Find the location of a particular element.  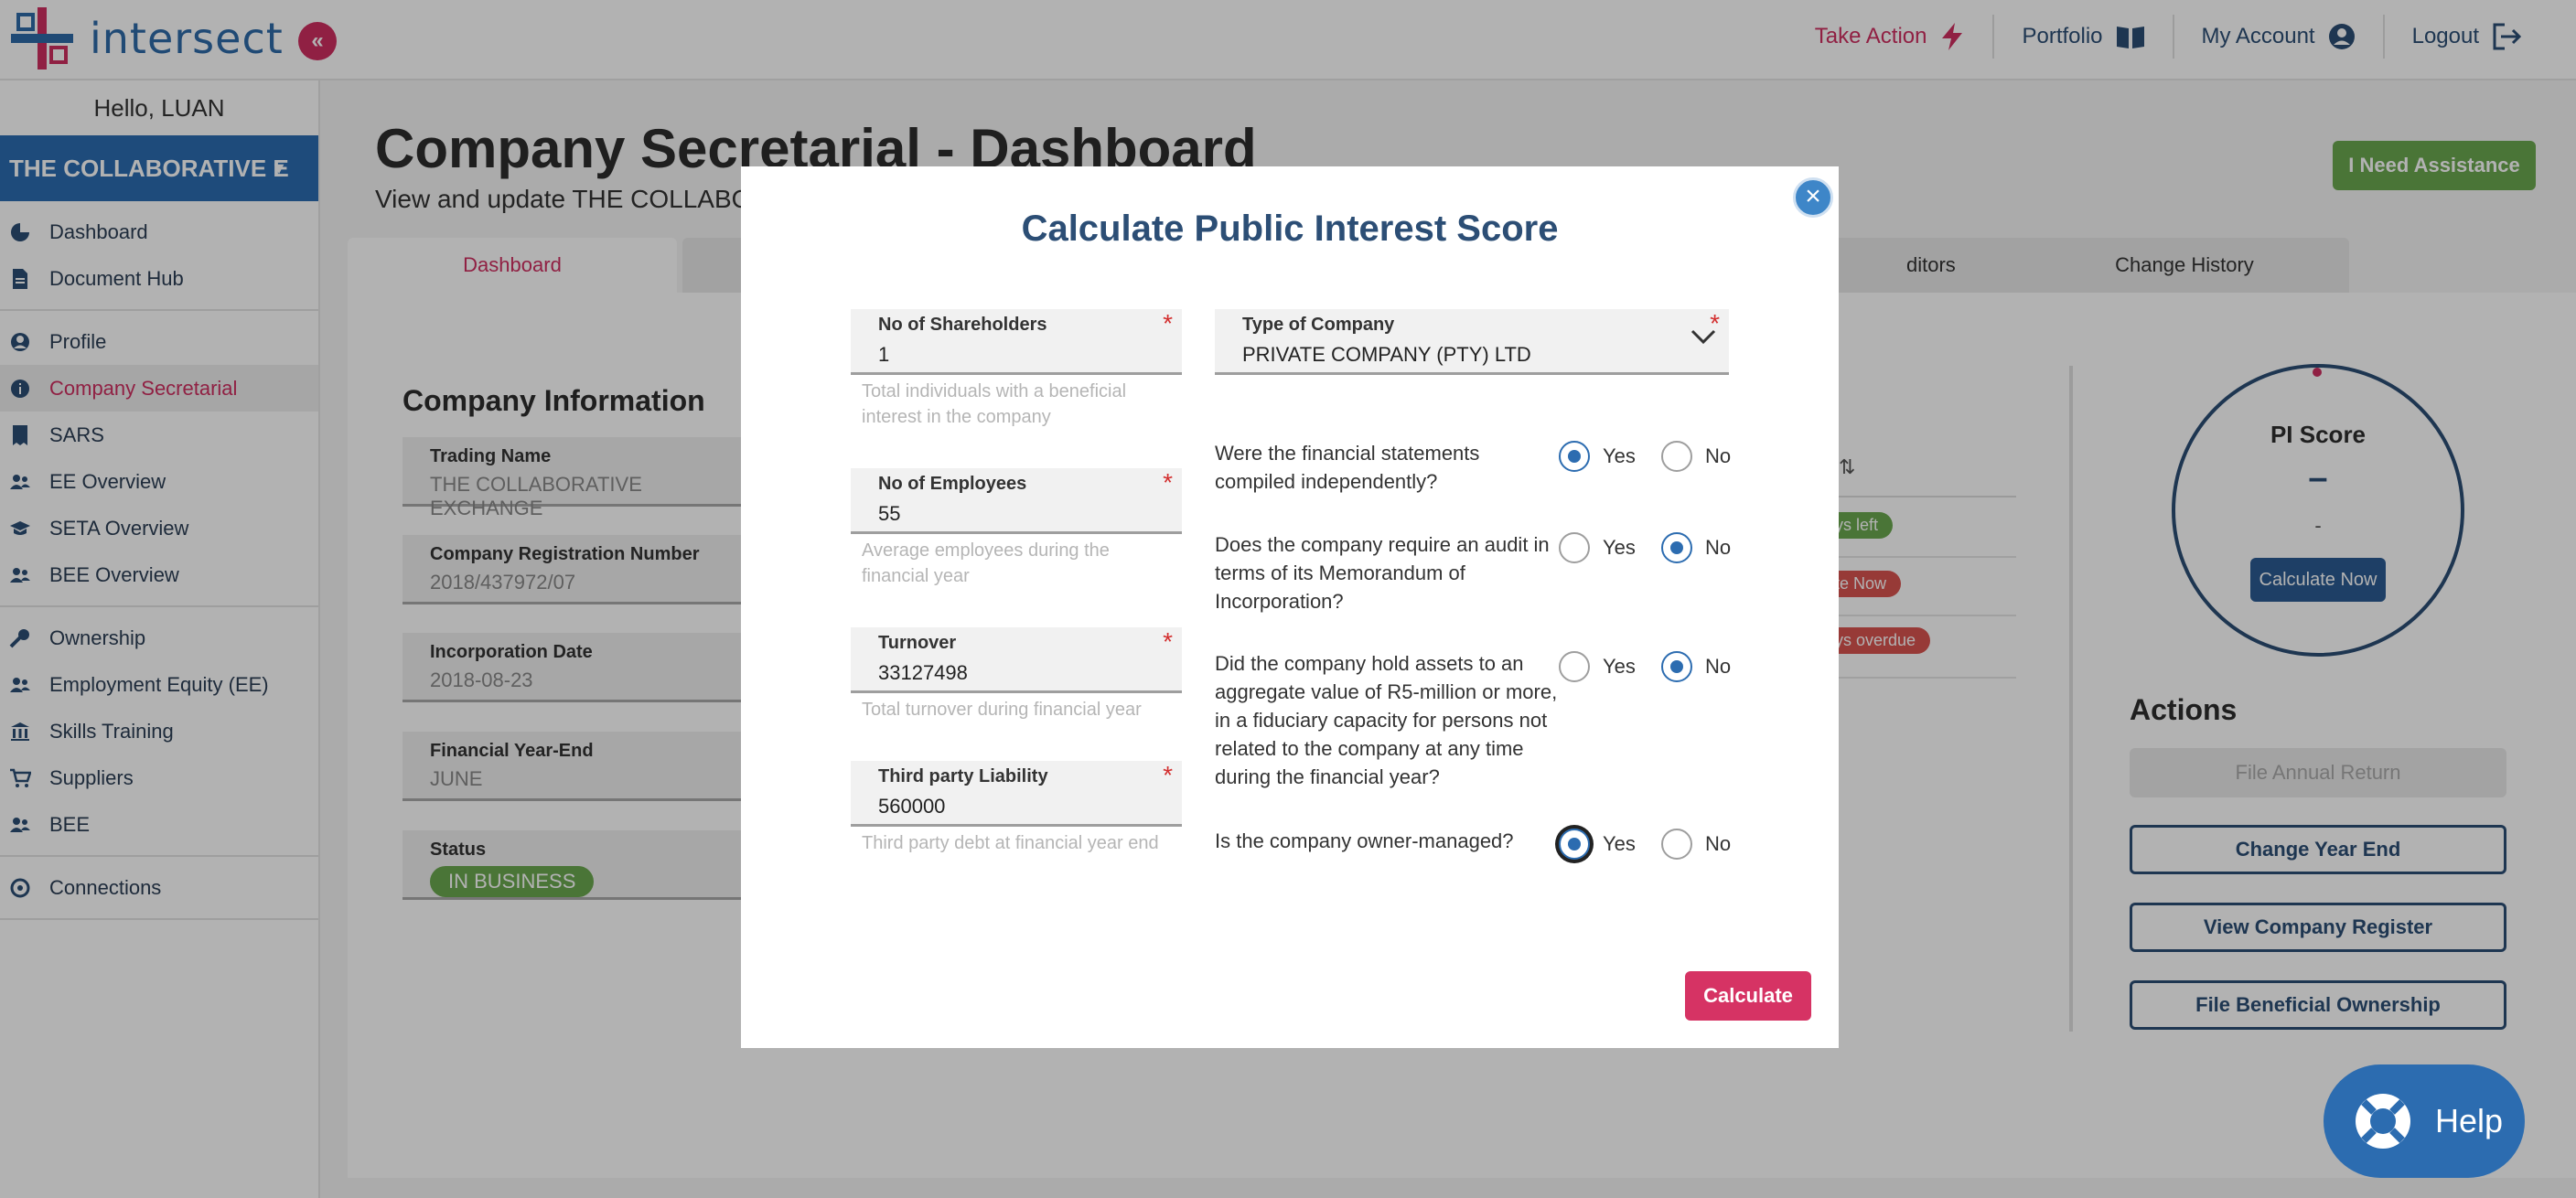

independent-no-radio is located at coordinates (1677, 456).